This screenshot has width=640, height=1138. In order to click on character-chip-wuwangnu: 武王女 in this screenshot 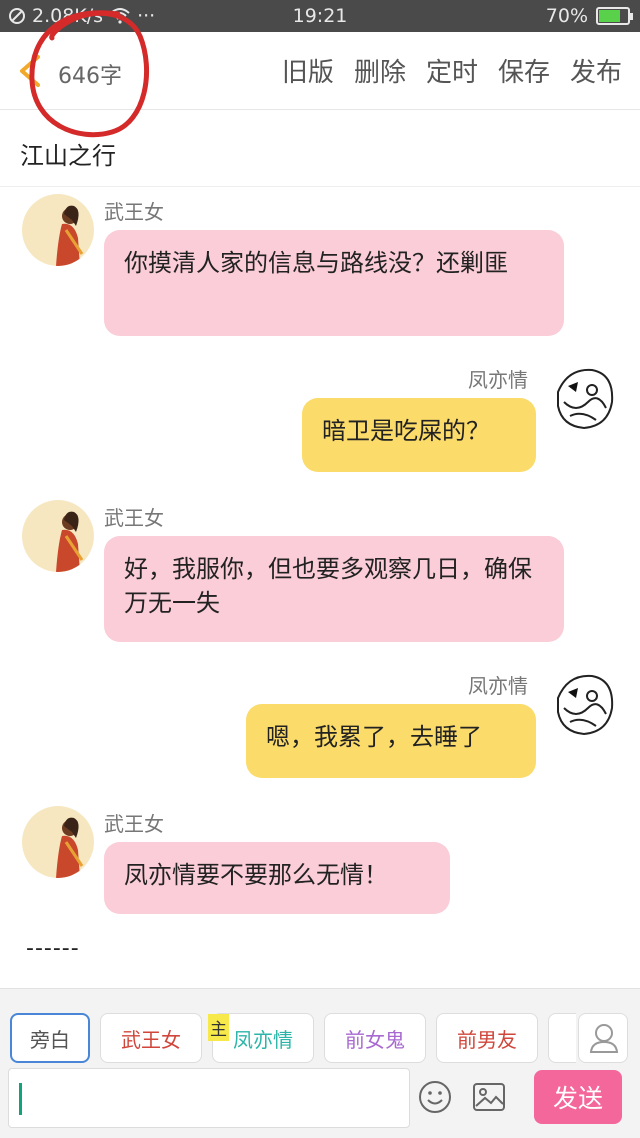, I will do `click(151, 1038)`.